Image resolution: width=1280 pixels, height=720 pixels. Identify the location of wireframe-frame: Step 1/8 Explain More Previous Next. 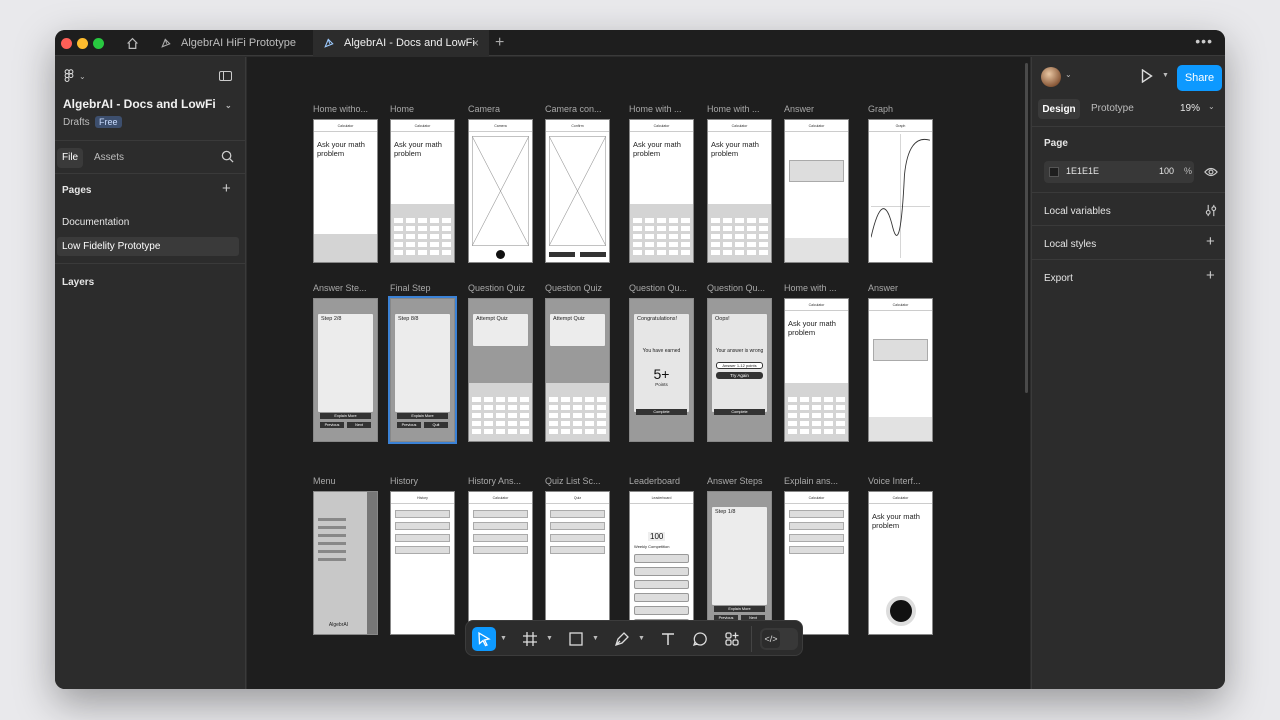
(739, 563).